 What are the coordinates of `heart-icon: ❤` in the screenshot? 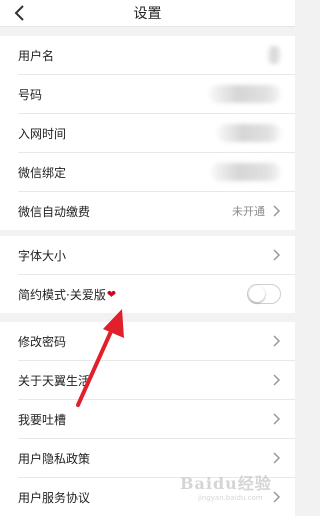 It's located at (111, 294).